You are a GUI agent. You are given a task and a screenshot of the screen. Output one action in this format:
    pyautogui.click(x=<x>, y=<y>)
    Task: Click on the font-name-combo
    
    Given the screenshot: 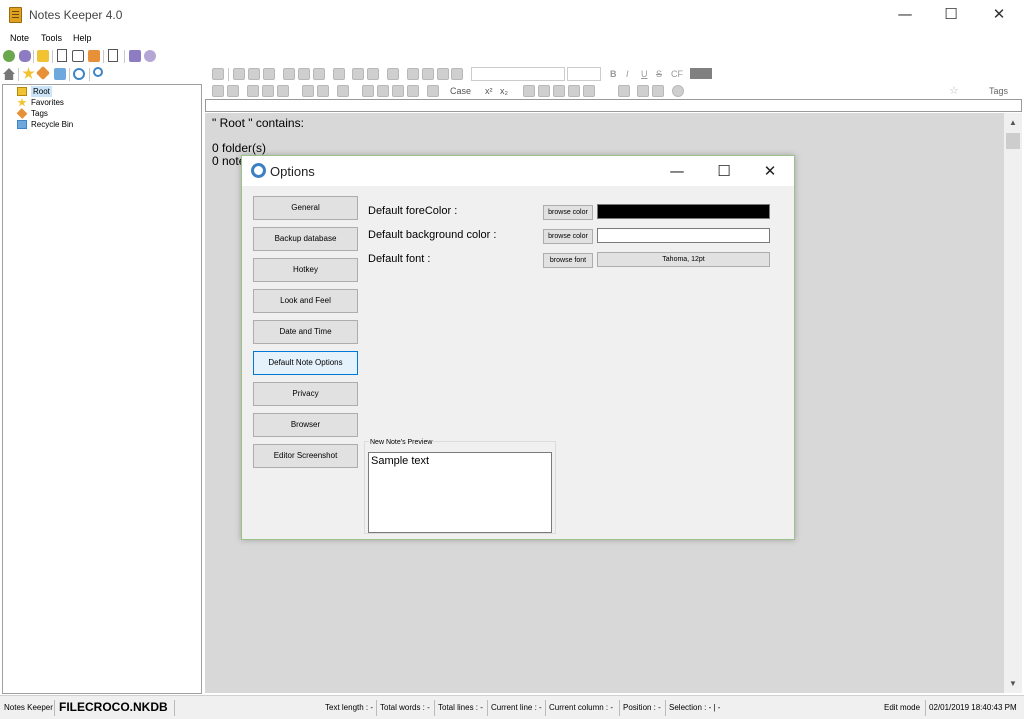 What is the action you would take?
    pyautogui.click(x=518, y=74)
    